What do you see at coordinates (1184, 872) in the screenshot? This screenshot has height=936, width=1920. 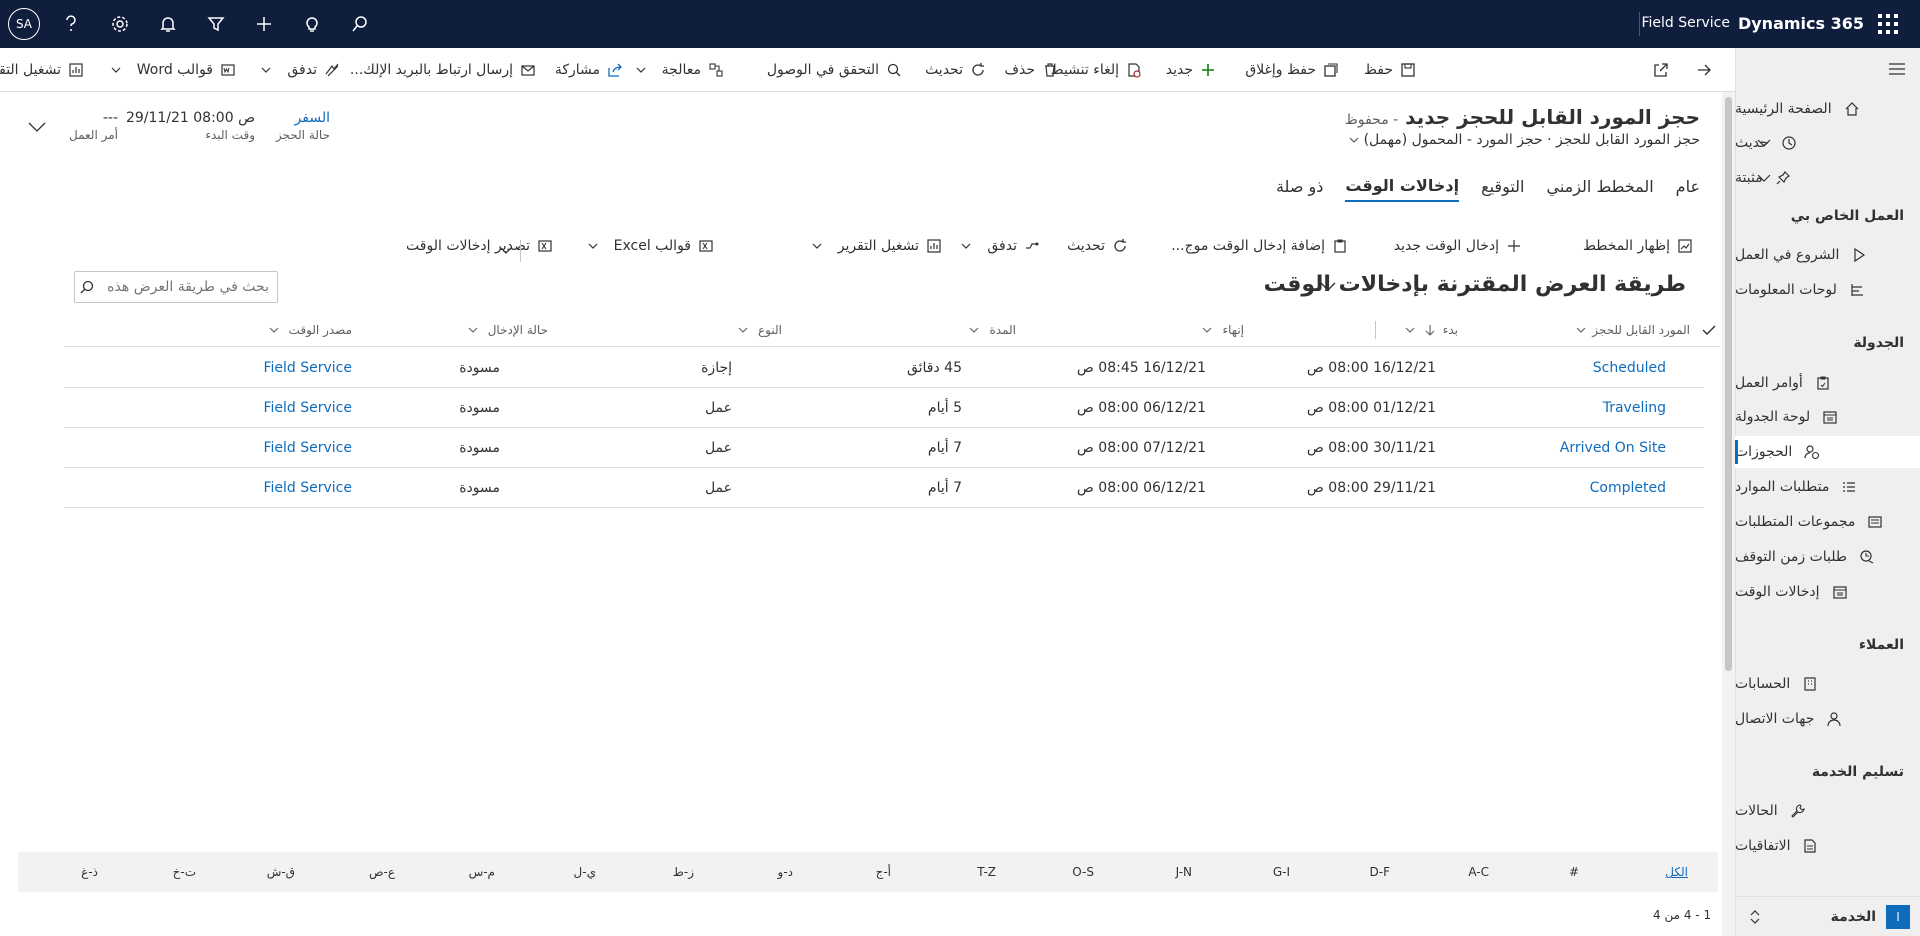 I see `alpha-filter-item: J-N` at bounding box center [1184, 872].